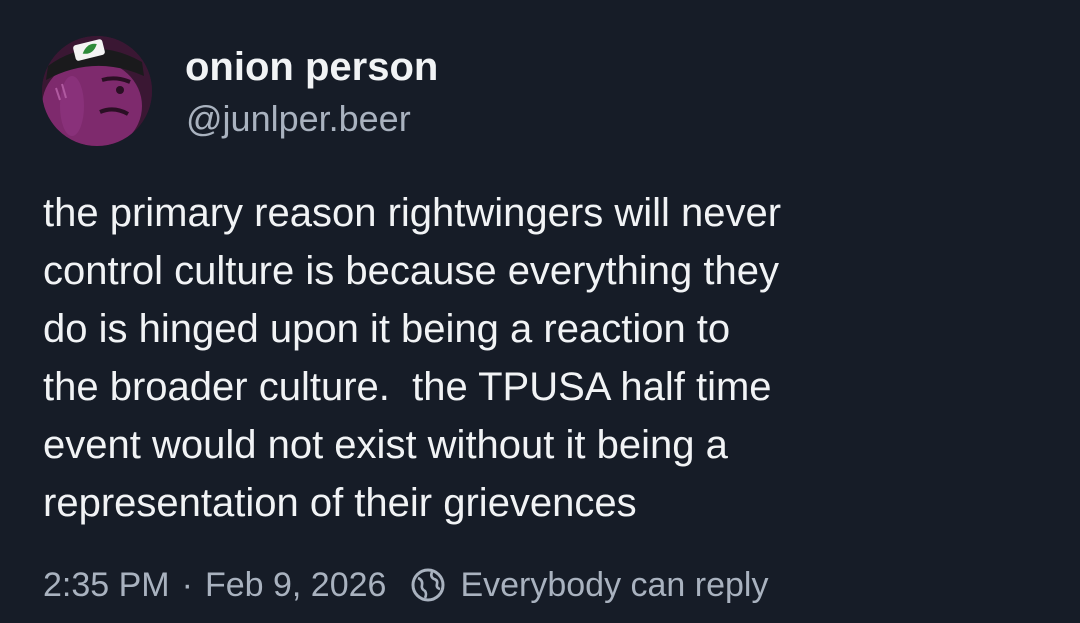  I want to click on author-handle: @junlper.beer, so click(298, 119).